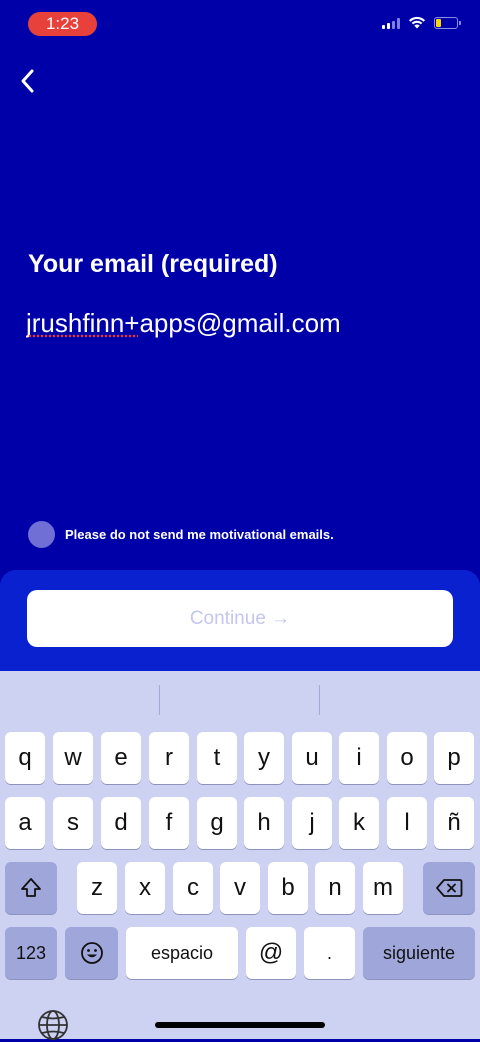  What do you see at coordinates (288, 888) in the screenshot?
I see `key-b: b` at bounding box center [288, 888].